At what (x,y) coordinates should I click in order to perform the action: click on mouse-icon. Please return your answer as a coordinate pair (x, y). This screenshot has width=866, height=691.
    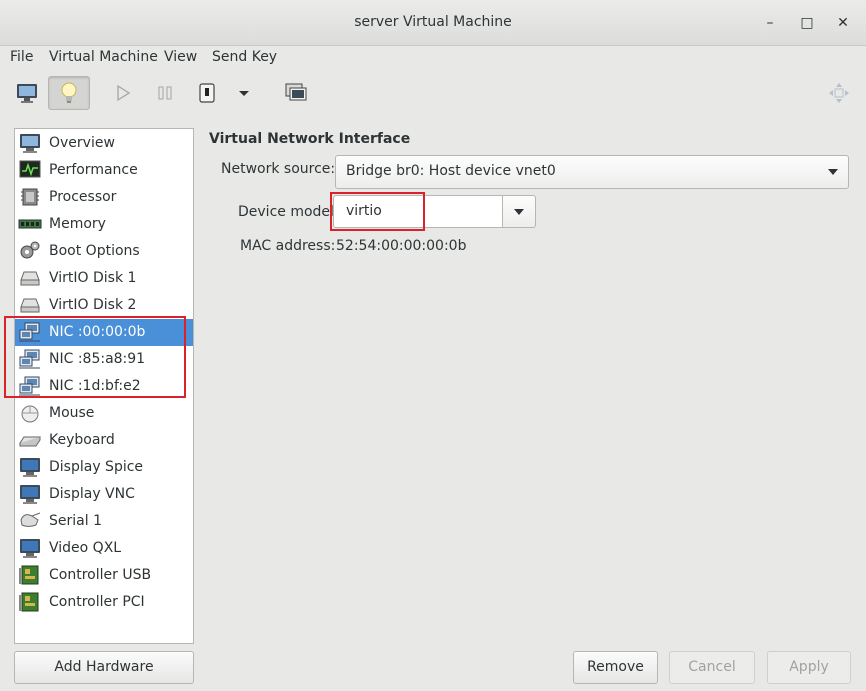
    Looking at the image, I should click on (30, 414).